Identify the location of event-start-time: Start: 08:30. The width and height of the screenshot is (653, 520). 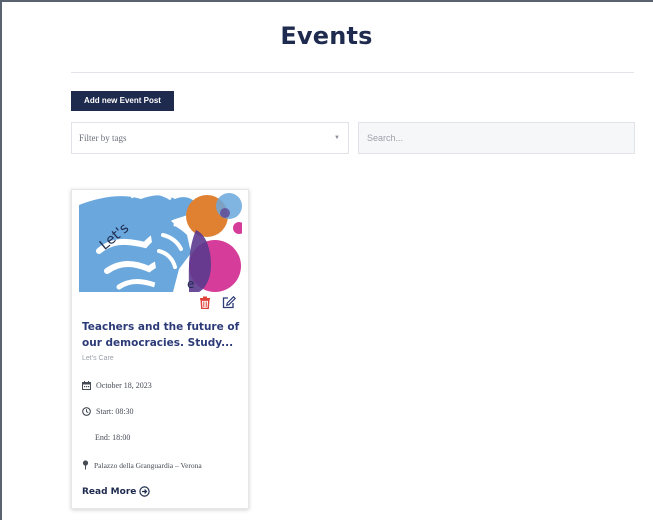
(115, 411).